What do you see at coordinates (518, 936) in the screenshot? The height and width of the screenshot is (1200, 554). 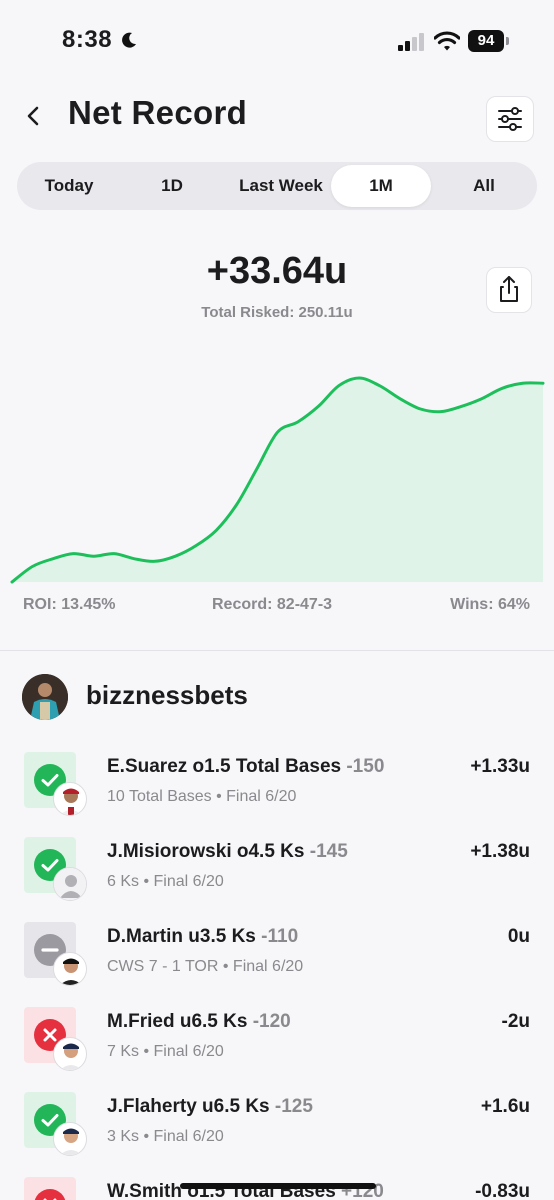 I see `bet-result: 0u` at bounding box center [518, 936].